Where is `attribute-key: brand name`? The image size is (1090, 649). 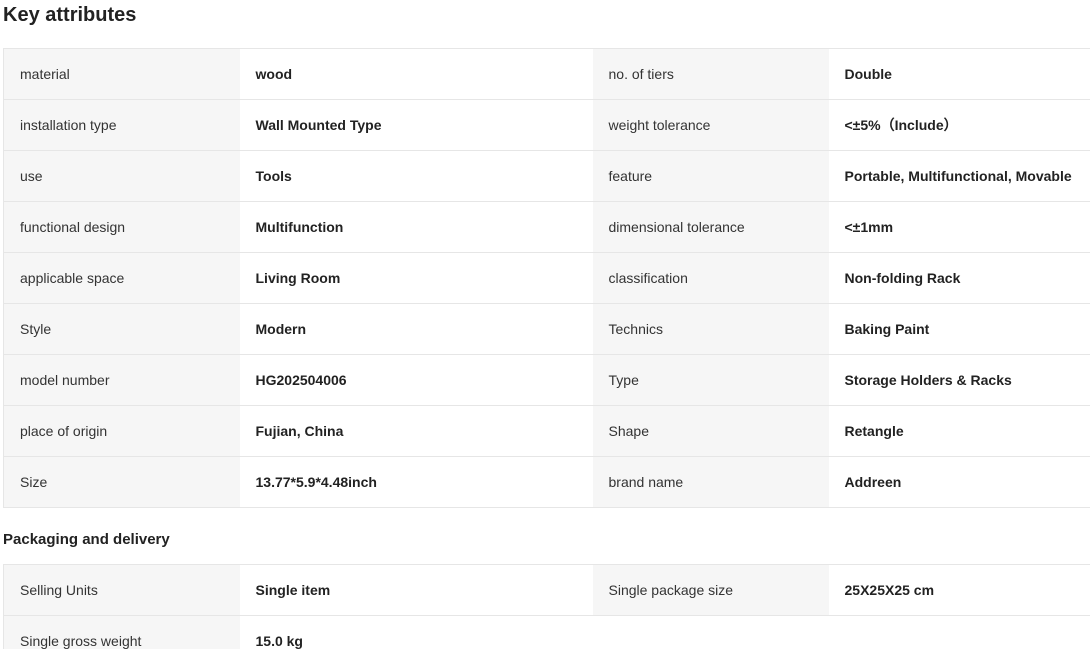
attribute-key: brand name is located at coordinates (710, 482).